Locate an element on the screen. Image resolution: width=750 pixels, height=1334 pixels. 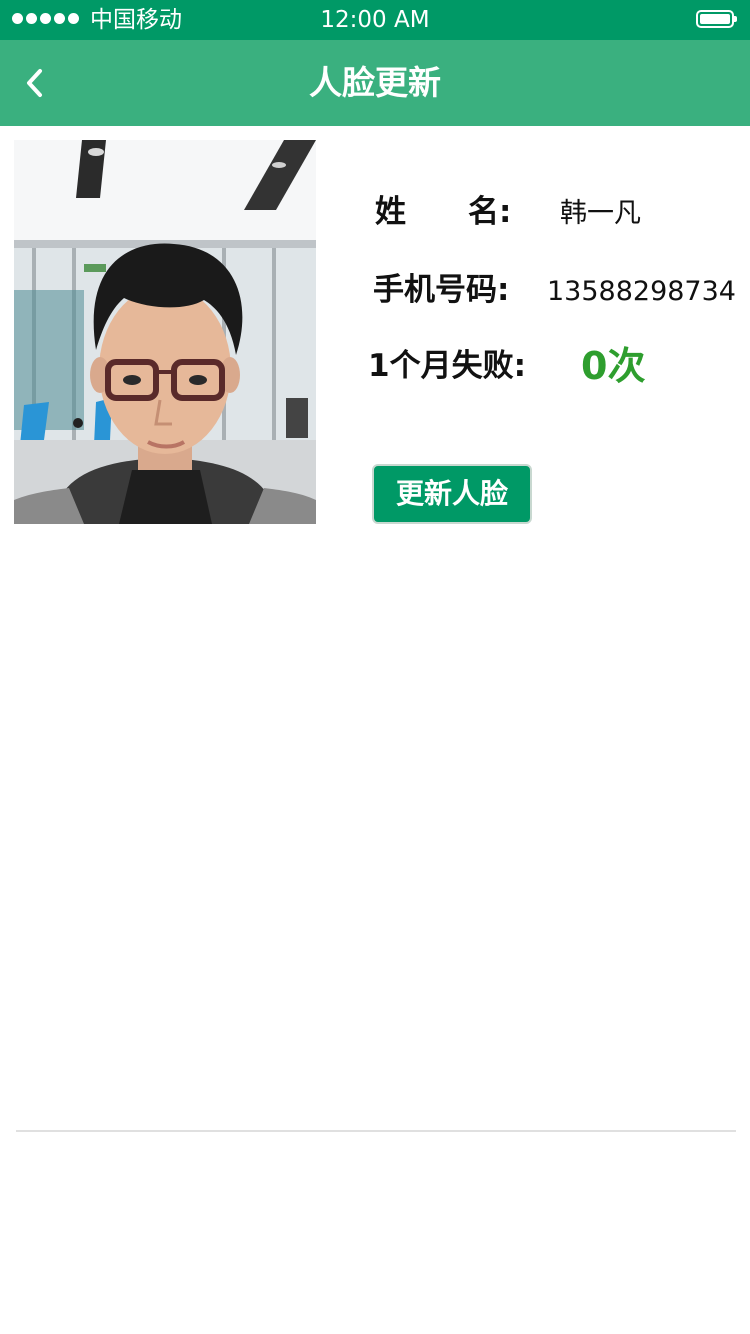
failure-count-value: 0次 is located at coordinates (613, 366).